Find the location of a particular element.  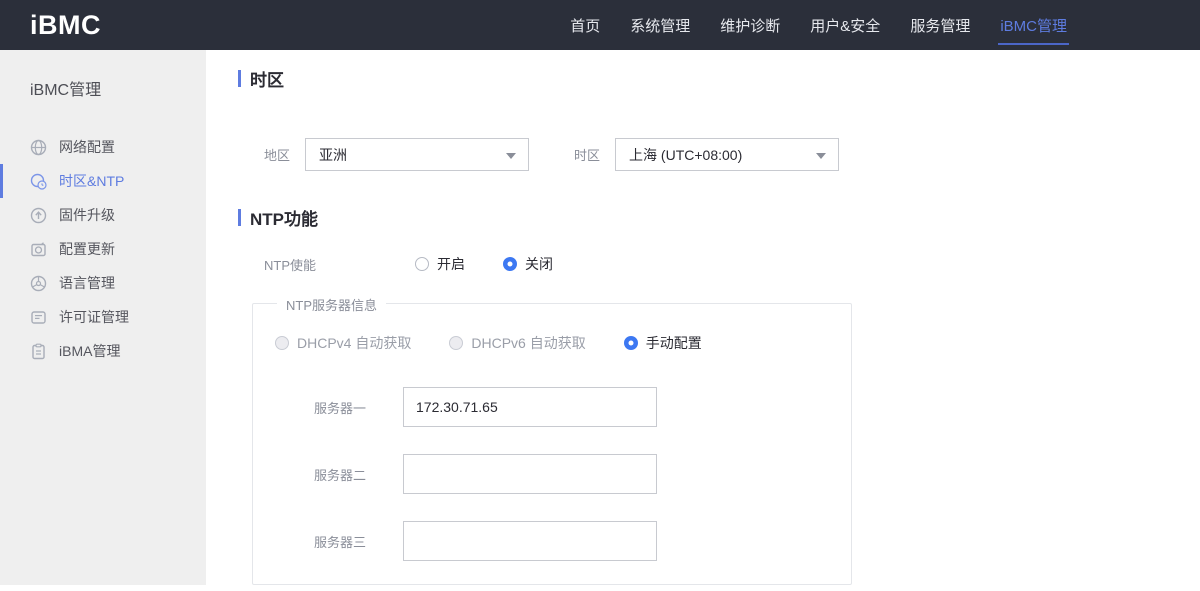

ntp-enable-on-label: 开启 is located at coordinates (451, 264).